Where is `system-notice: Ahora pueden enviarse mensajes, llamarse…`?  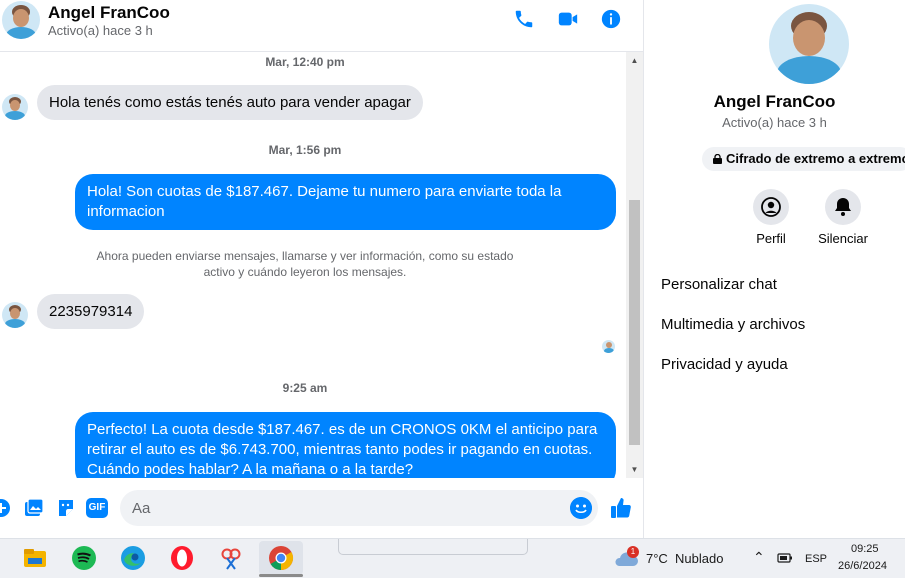
system-notice: Ahora pueden enviarse mensajes, llamarse… is located at coordinates (305, 264).